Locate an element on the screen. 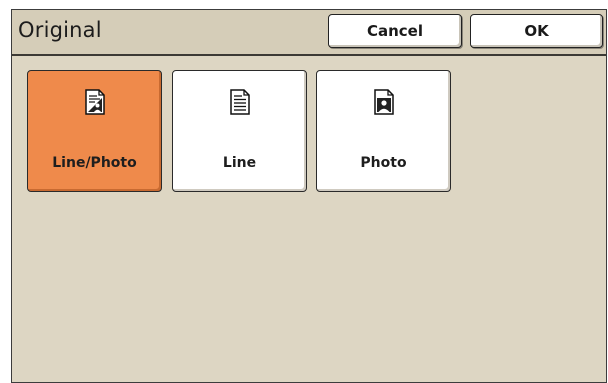 Image resolution: width=608 pixels, height=383 pixels. option-label: Photo is located at coordinates (383, 163).